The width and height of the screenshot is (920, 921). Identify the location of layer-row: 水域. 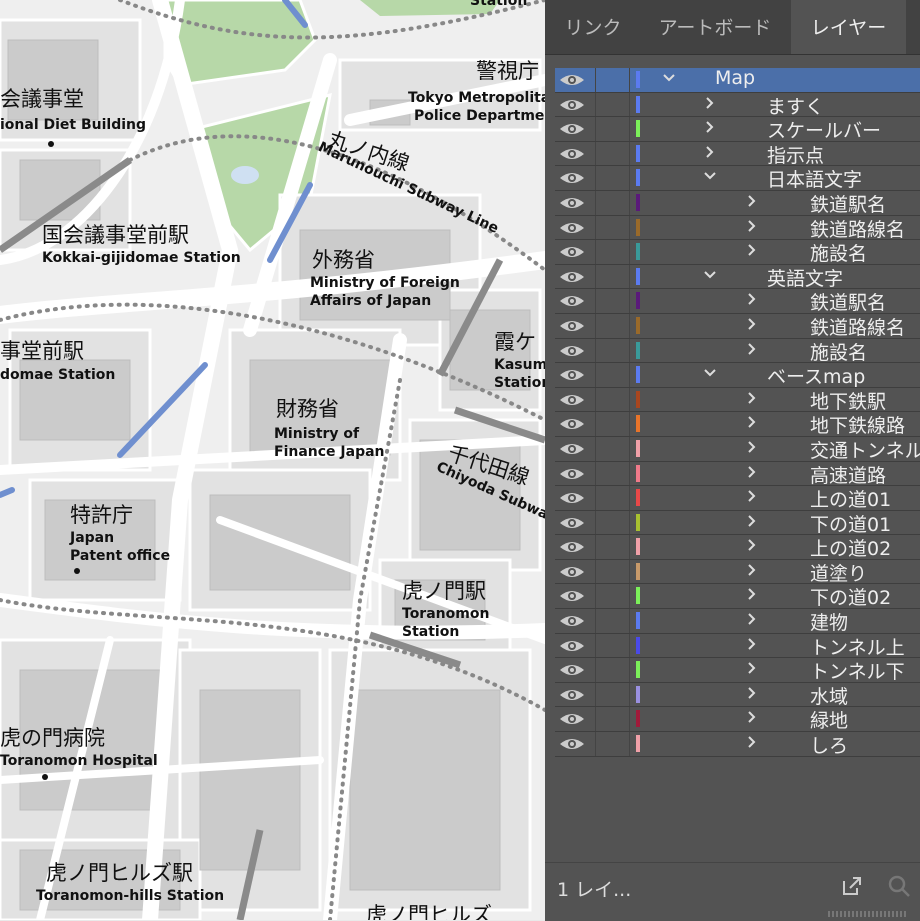
(737, 695).